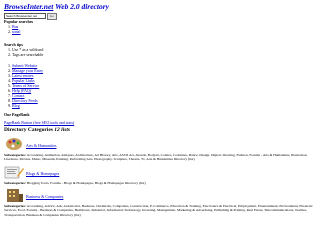 The height and width of the screenshot is (245, 320). Describe the element at coordinates (52, 16) in the screenshot. I see `search-button: Go` at that location.